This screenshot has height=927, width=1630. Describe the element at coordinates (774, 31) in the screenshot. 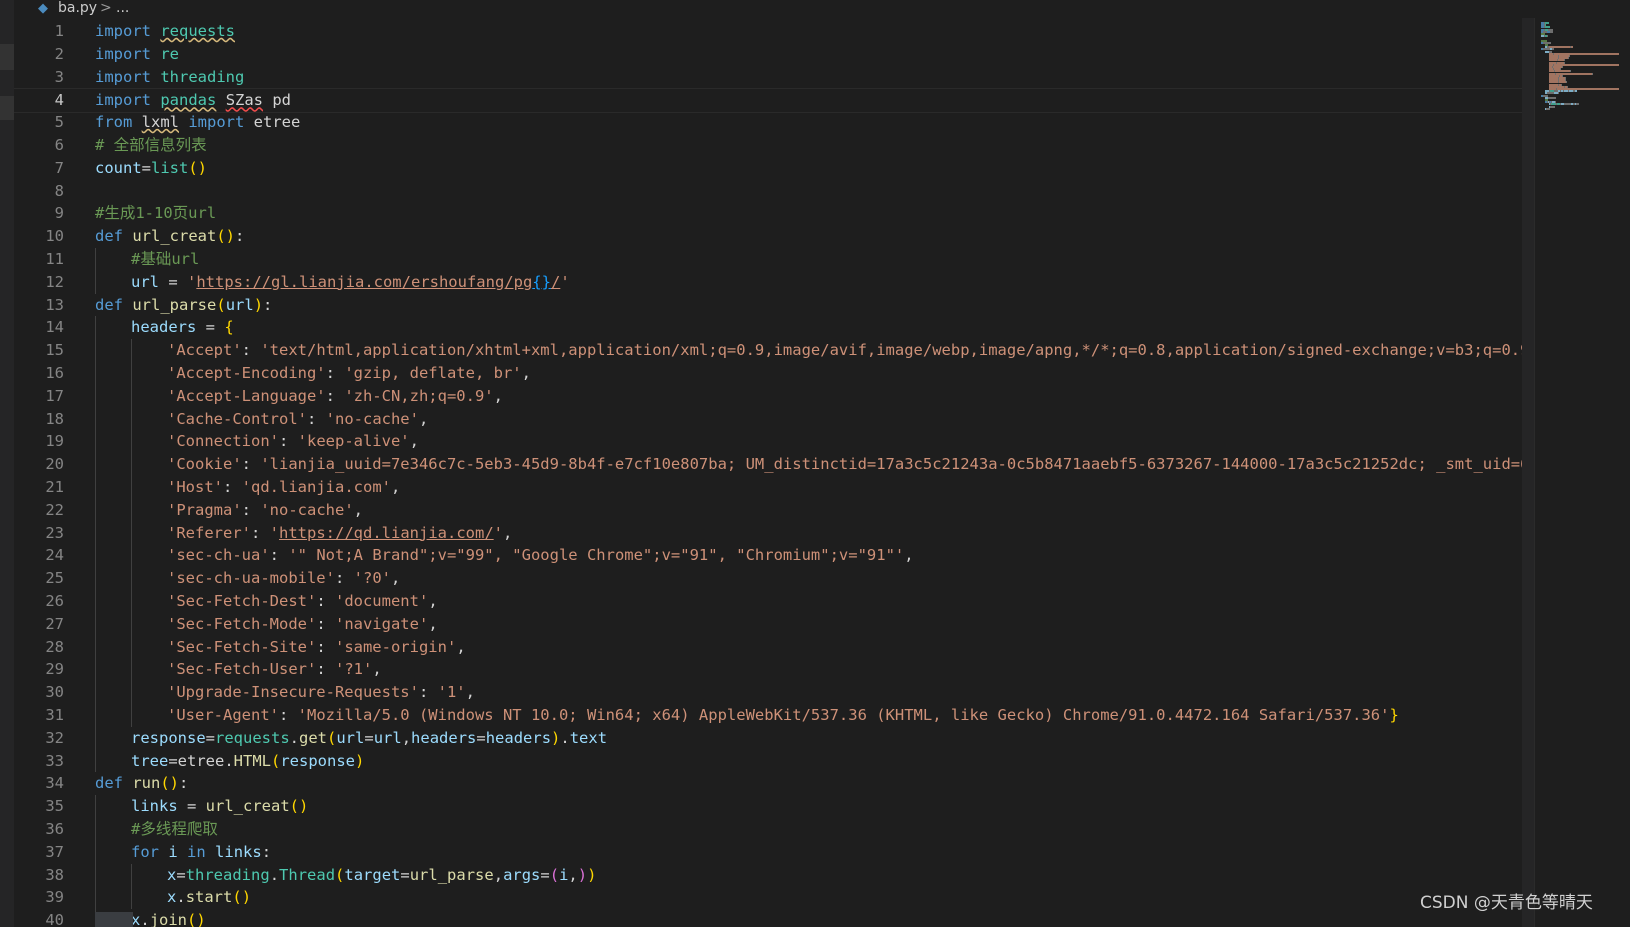

I see `code-line: 1 import requests` at that location.